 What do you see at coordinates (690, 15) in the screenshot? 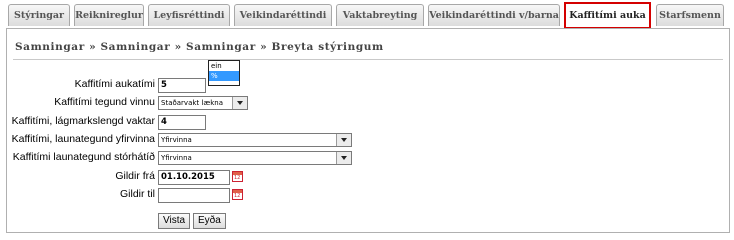
I see `tab-starfsmenn: Starfsmenn` at bounding box center [690, 15].